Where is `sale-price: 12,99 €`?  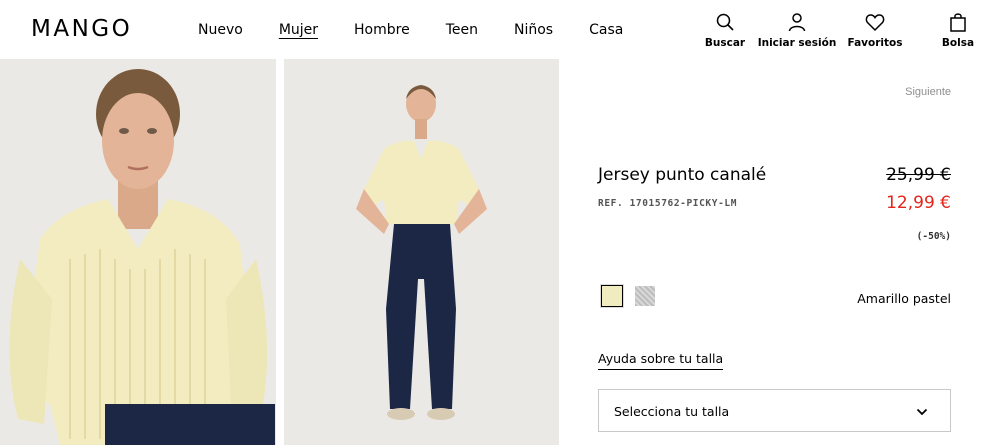
sale-price: 12,99 € is located at coordinates (918, 203).